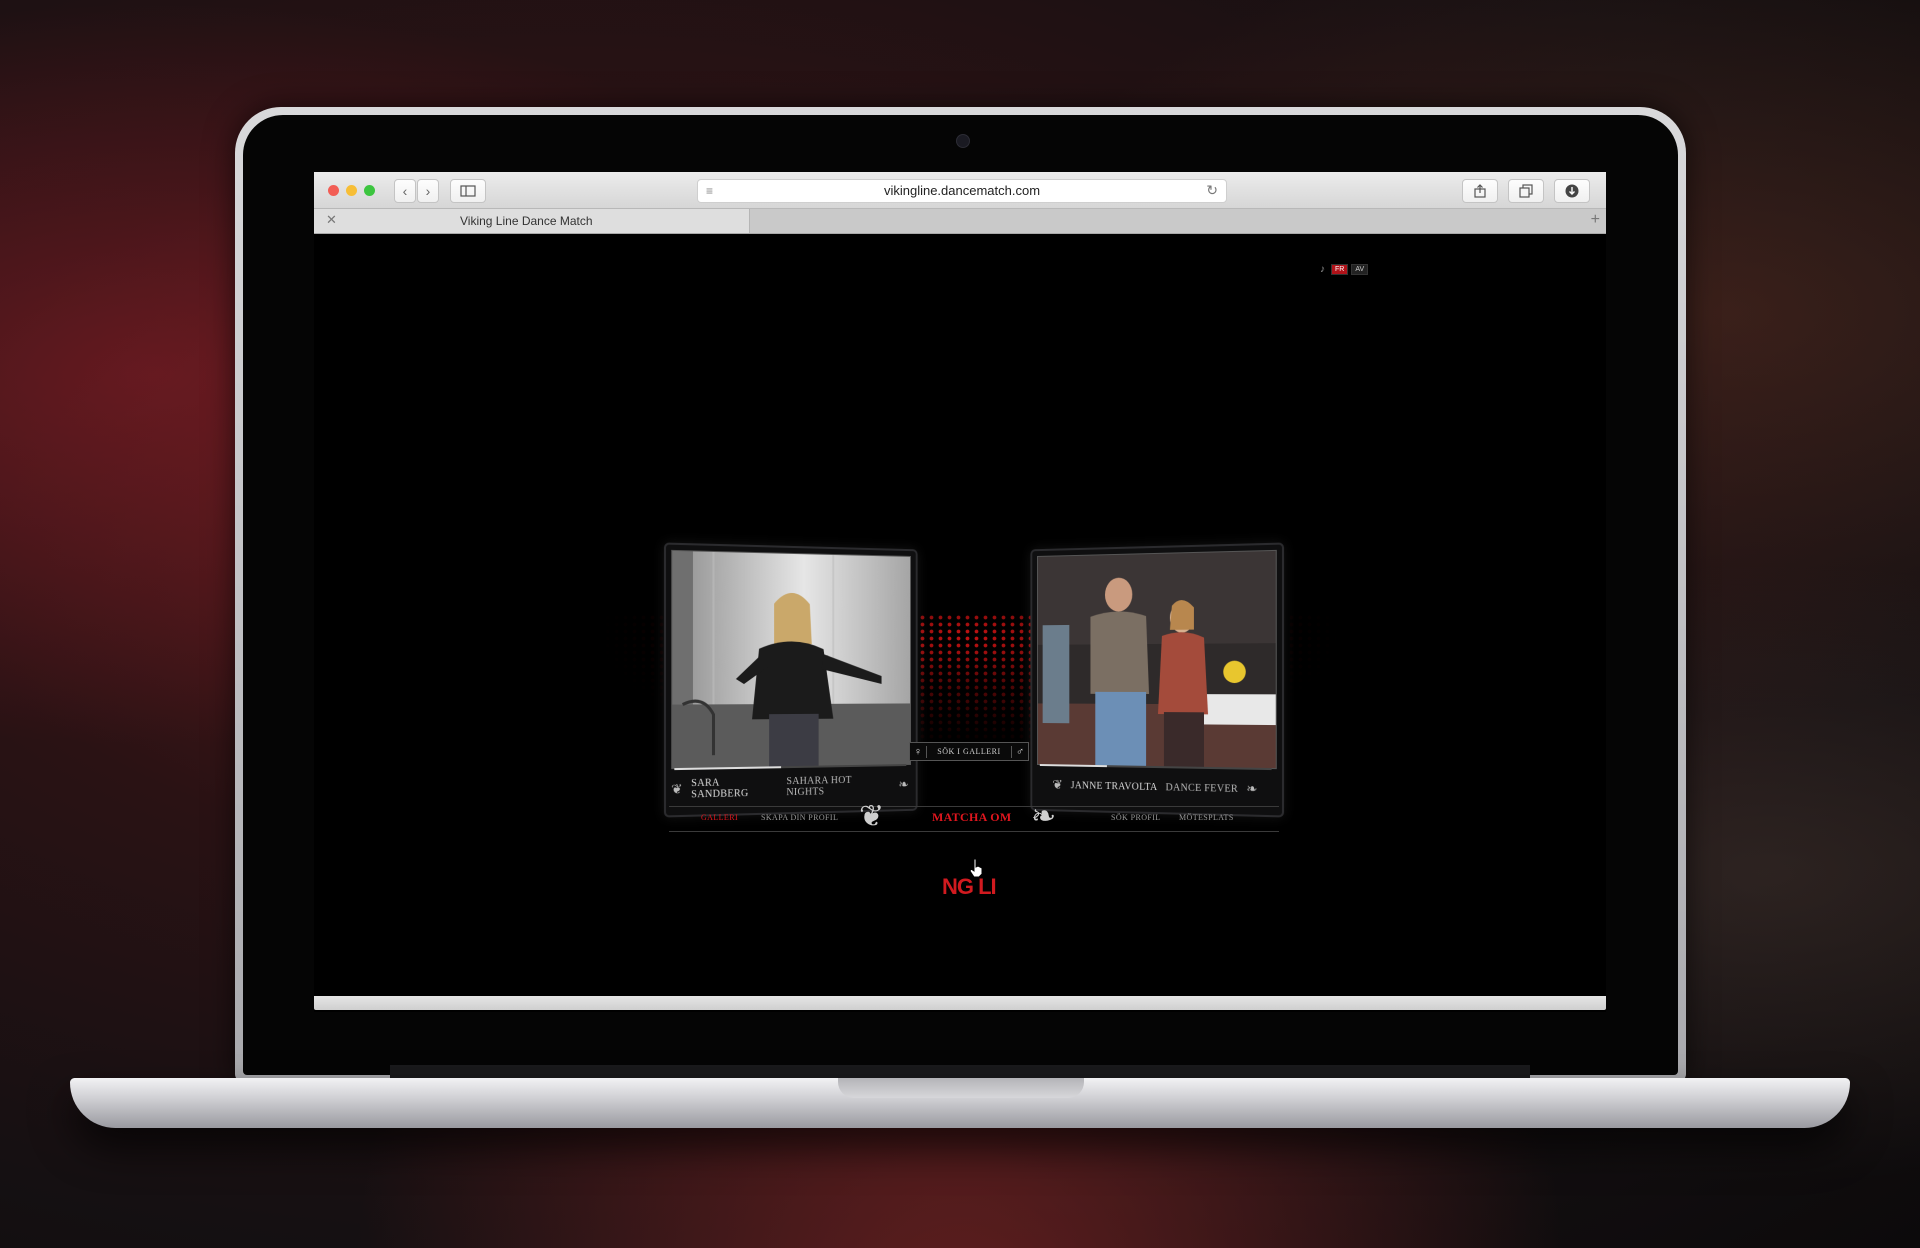 The height and width of the screenshot is (1248, 1920). I want to click on tabs-overview-button, so click(1526, 191).